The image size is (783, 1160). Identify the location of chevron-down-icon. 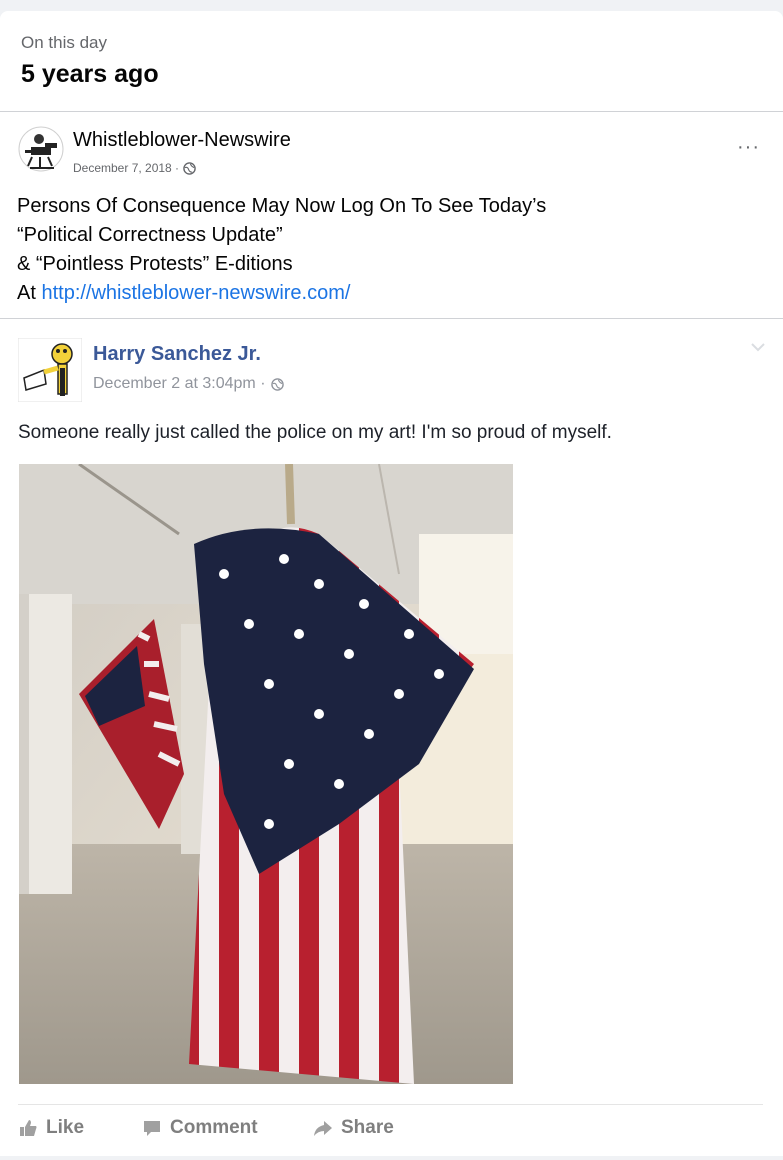
(758, 347).